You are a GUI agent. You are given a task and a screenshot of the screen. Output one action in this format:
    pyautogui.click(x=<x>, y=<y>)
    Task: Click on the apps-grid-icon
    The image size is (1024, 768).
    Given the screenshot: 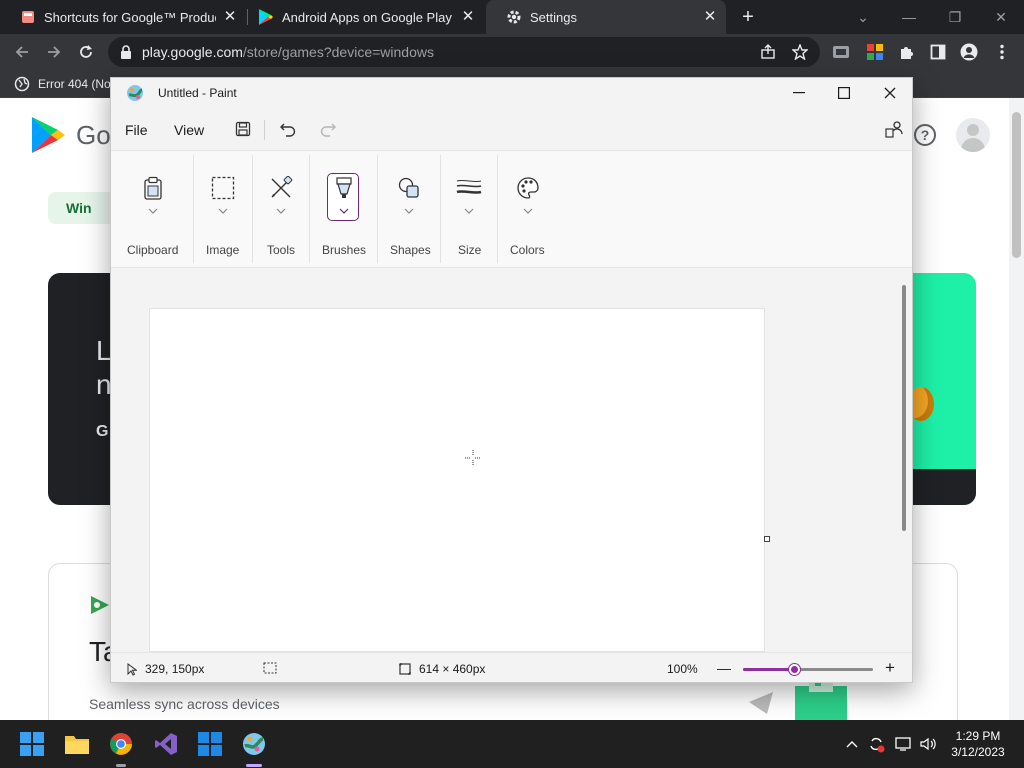 What is the action you would take?
    pyautogui.click(x=875, y=52)
    